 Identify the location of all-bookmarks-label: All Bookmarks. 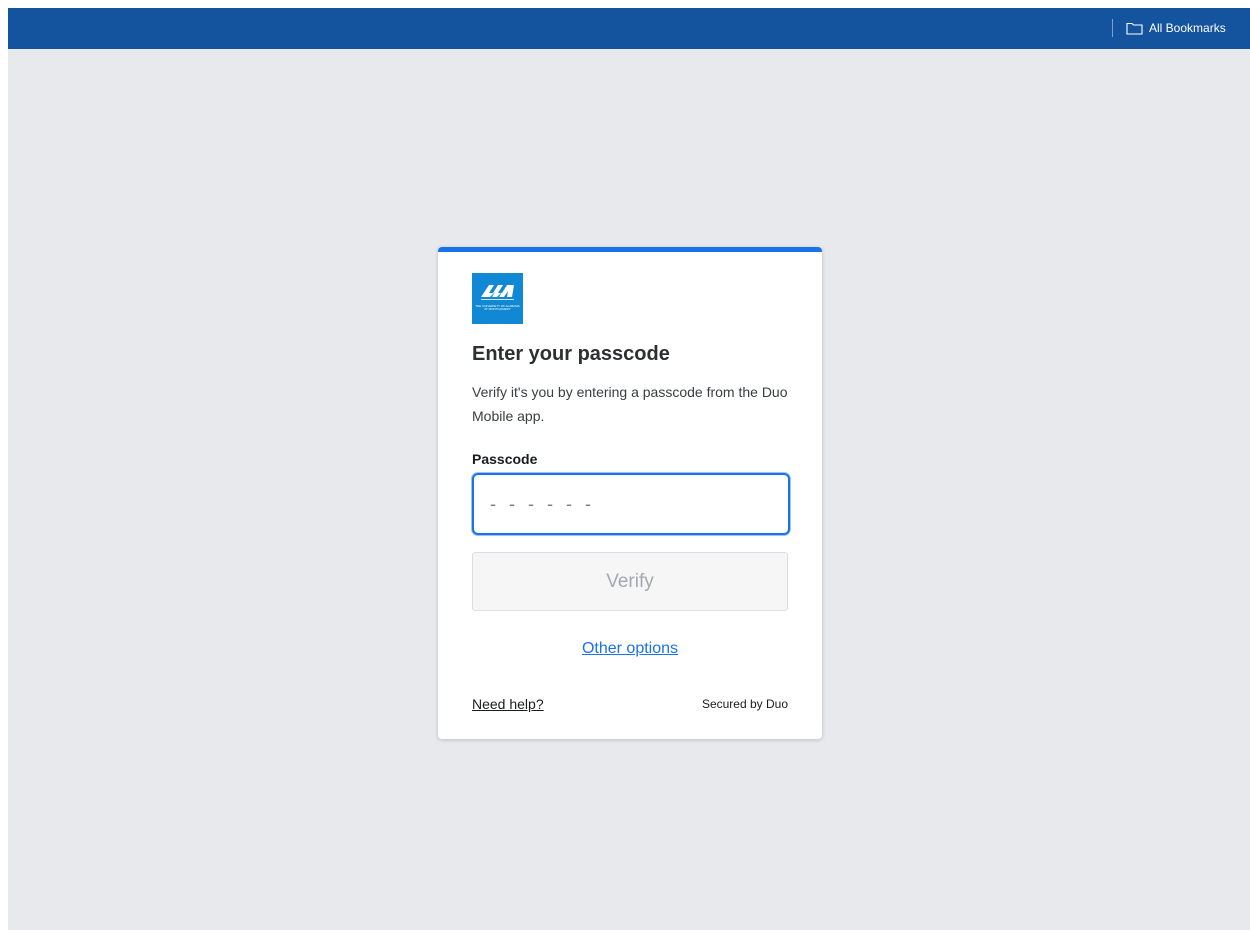
(1187, 28).